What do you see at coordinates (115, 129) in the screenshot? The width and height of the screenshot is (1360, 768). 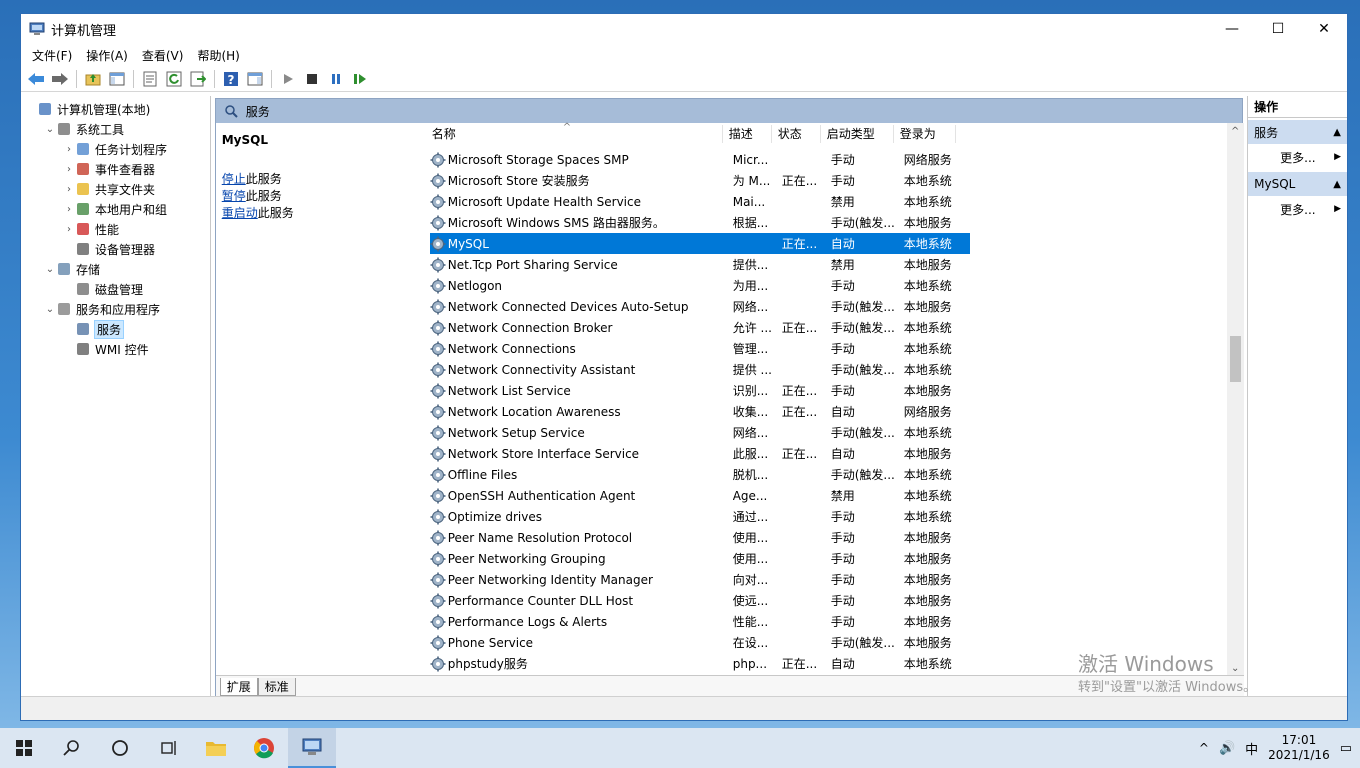 I see `tree-item: ⌄ 系统工具` at bounding box center [115, 129].